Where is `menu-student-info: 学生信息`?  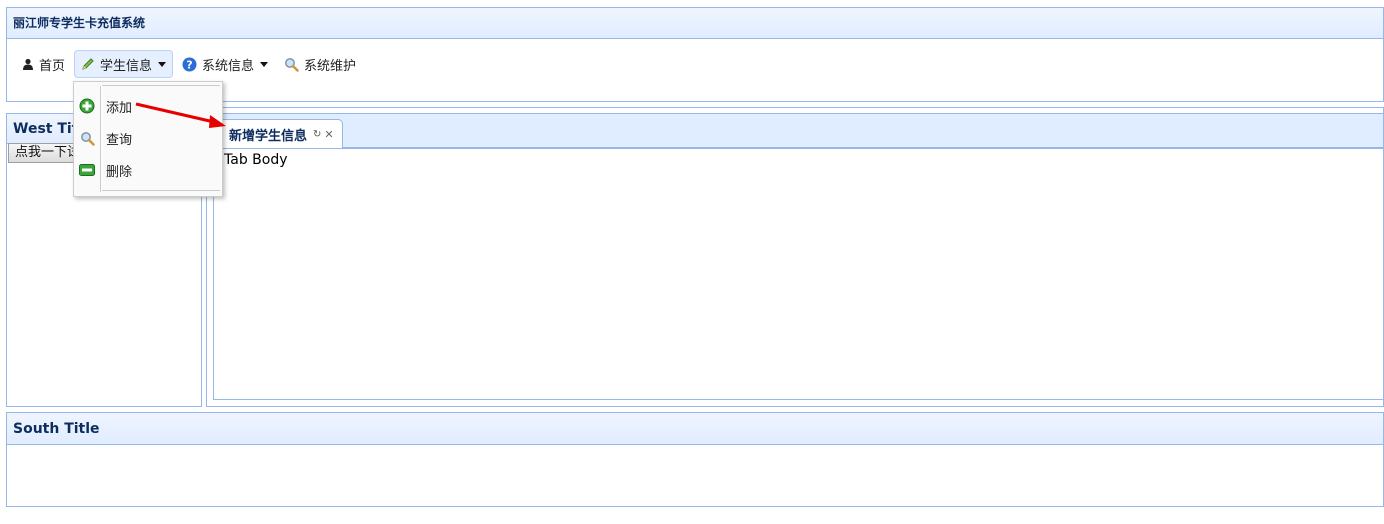 menu-student-info: 学生信息 is located at coordinates (124, 64).